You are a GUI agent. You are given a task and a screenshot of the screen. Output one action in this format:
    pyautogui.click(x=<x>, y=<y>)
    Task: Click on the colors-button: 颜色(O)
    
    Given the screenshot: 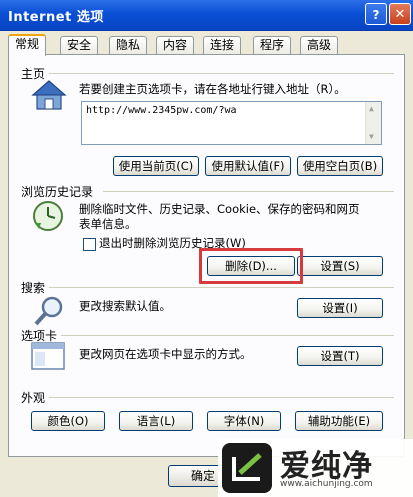 What is the action you would take?
    pyautogui.click(x=68, y=421)
    